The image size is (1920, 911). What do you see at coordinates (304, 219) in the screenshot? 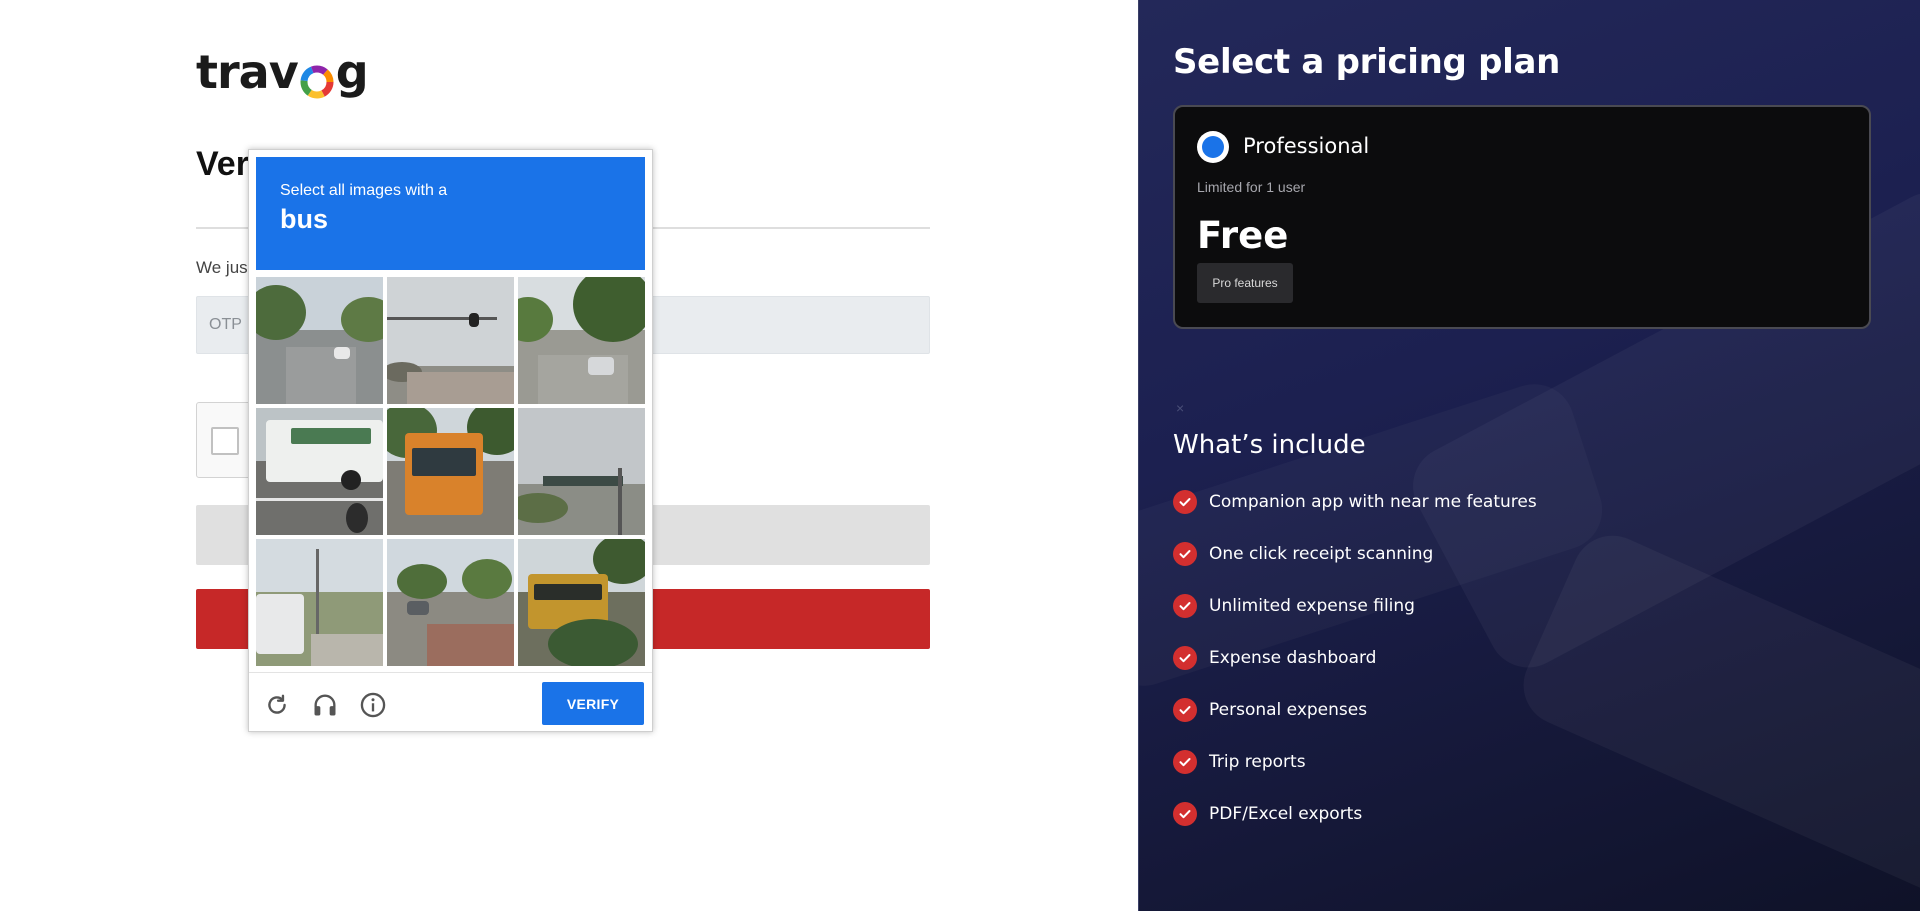
I see `captcha-target-word: bus` at bounding box center [304, 219].